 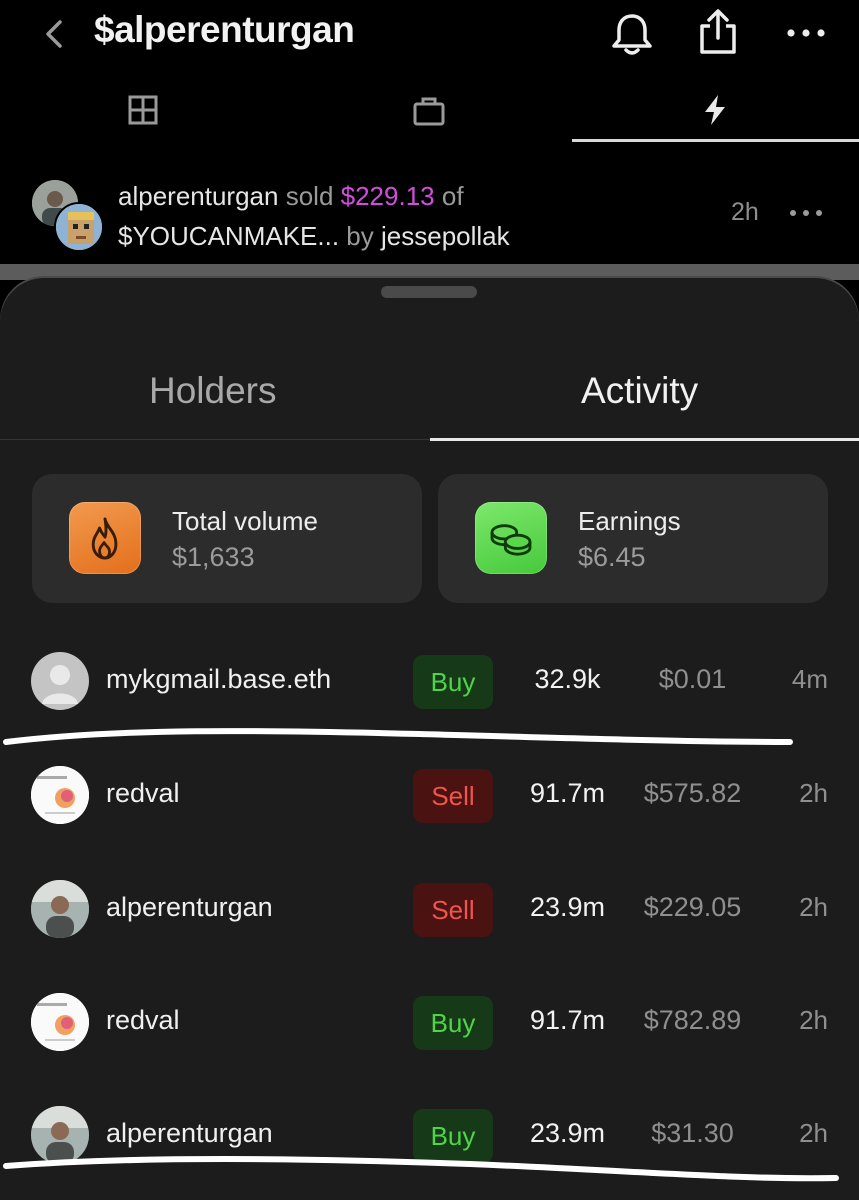 I want to click on tab-indicator, so click(x=644, y=439).